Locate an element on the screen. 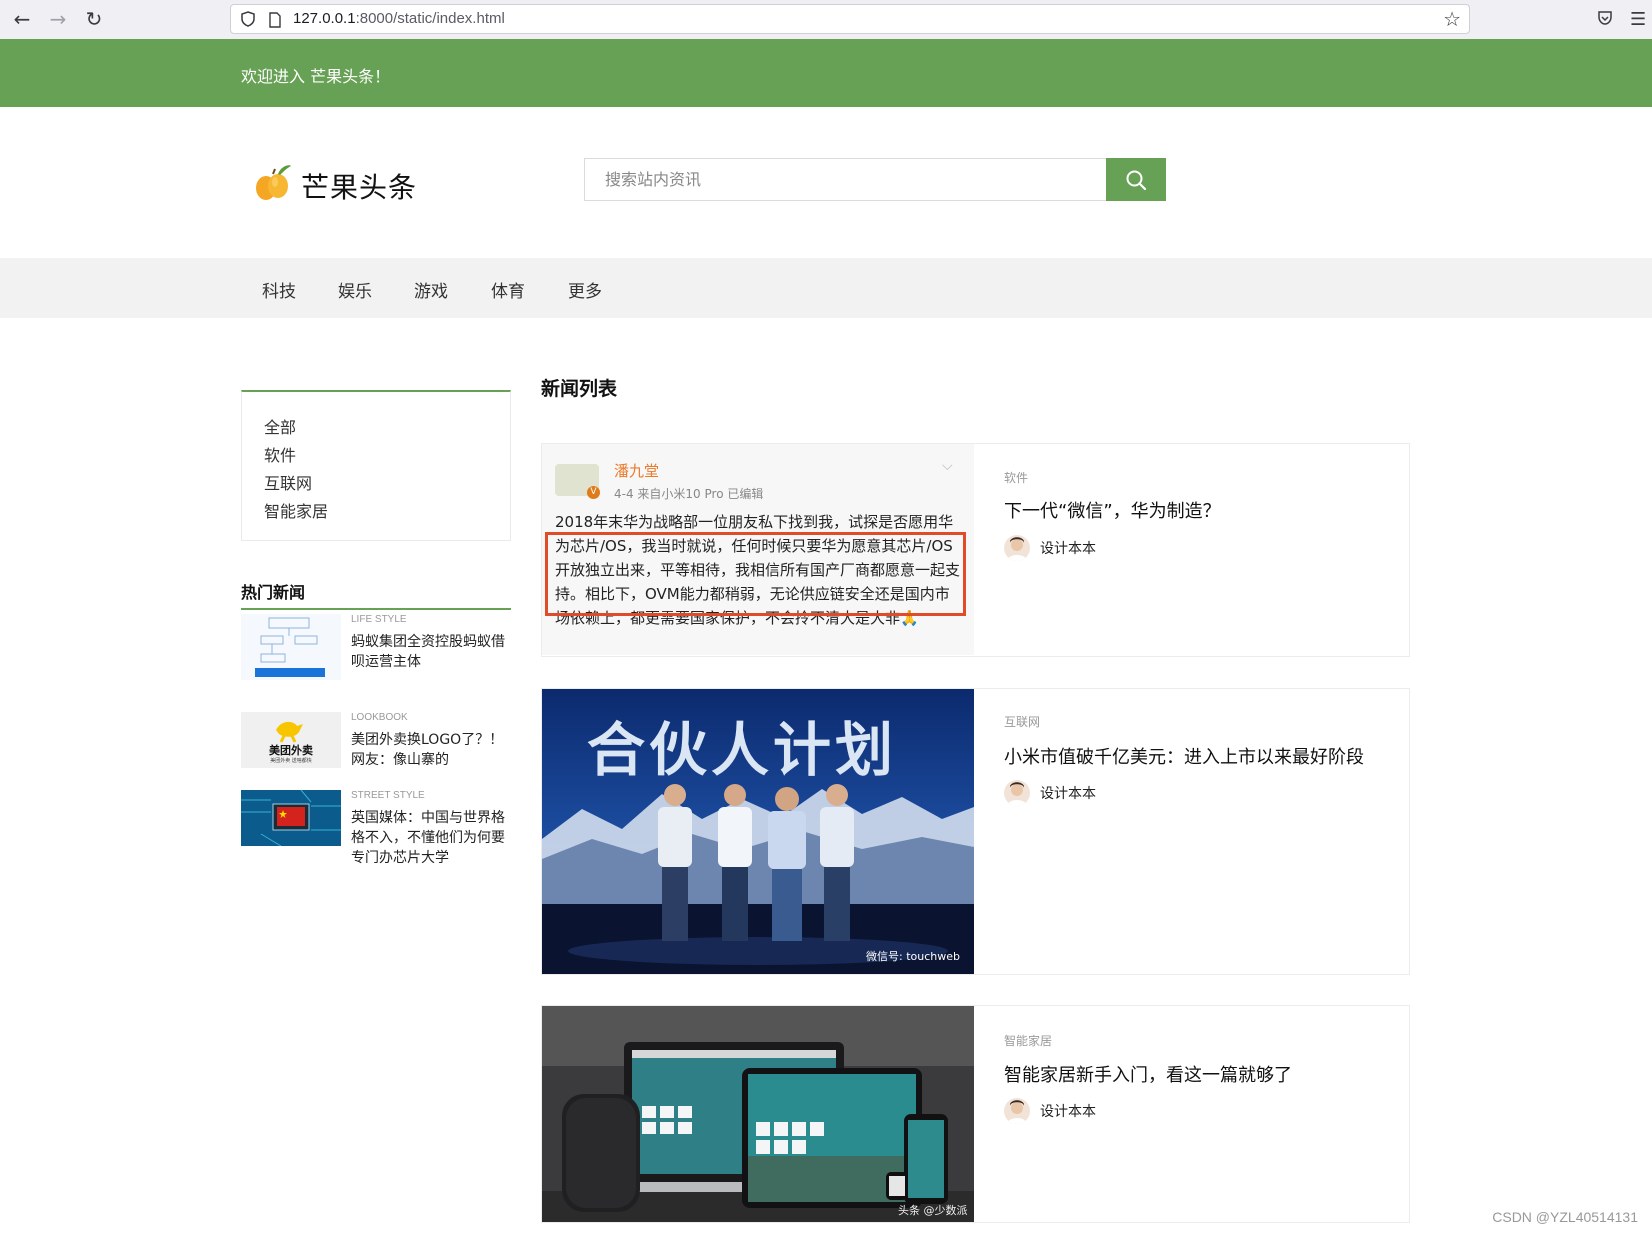 The image size is (1652, 1233). url-text: 127.0.0.1:8000/static/index.html is located at coordinates (399, 18).